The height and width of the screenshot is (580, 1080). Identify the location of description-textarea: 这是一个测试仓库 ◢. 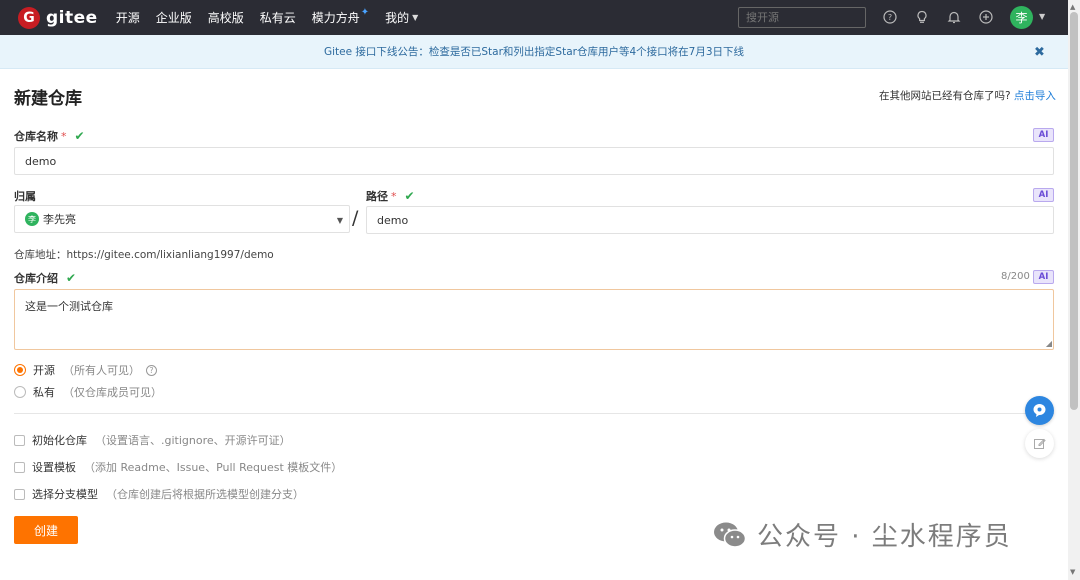
(534, 319).